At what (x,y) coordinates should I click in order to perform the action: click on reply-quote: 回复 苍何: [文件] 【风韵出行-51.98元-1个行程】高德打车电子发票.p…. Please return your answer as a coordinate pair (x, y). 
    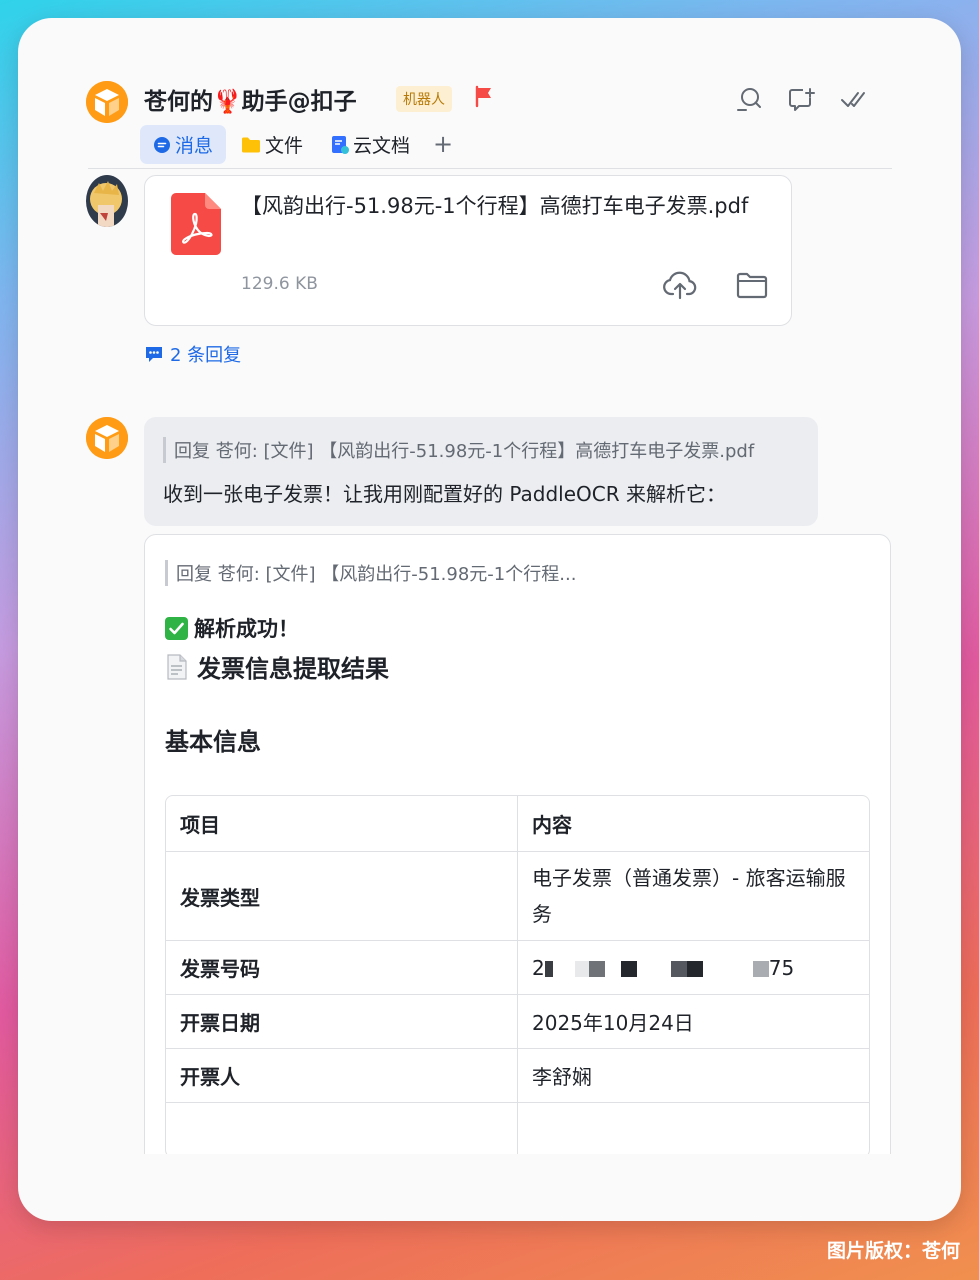
    Looking at the image, I should click on (488, 450).